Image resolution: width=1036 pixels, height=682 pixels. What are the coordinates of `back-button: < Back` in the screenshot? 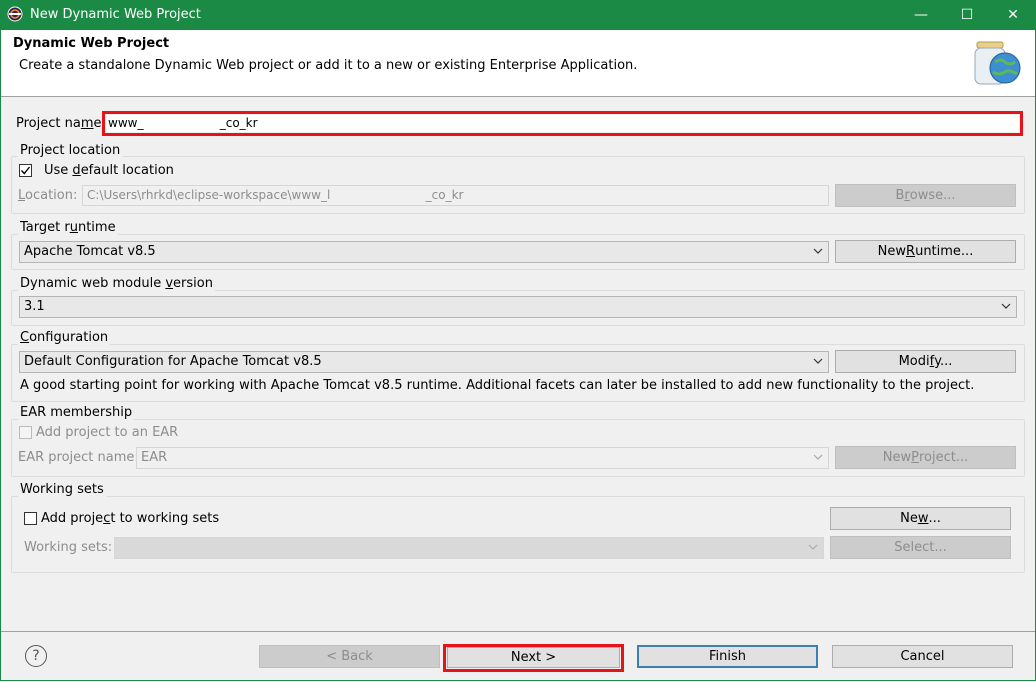 It's located at (349, 656).